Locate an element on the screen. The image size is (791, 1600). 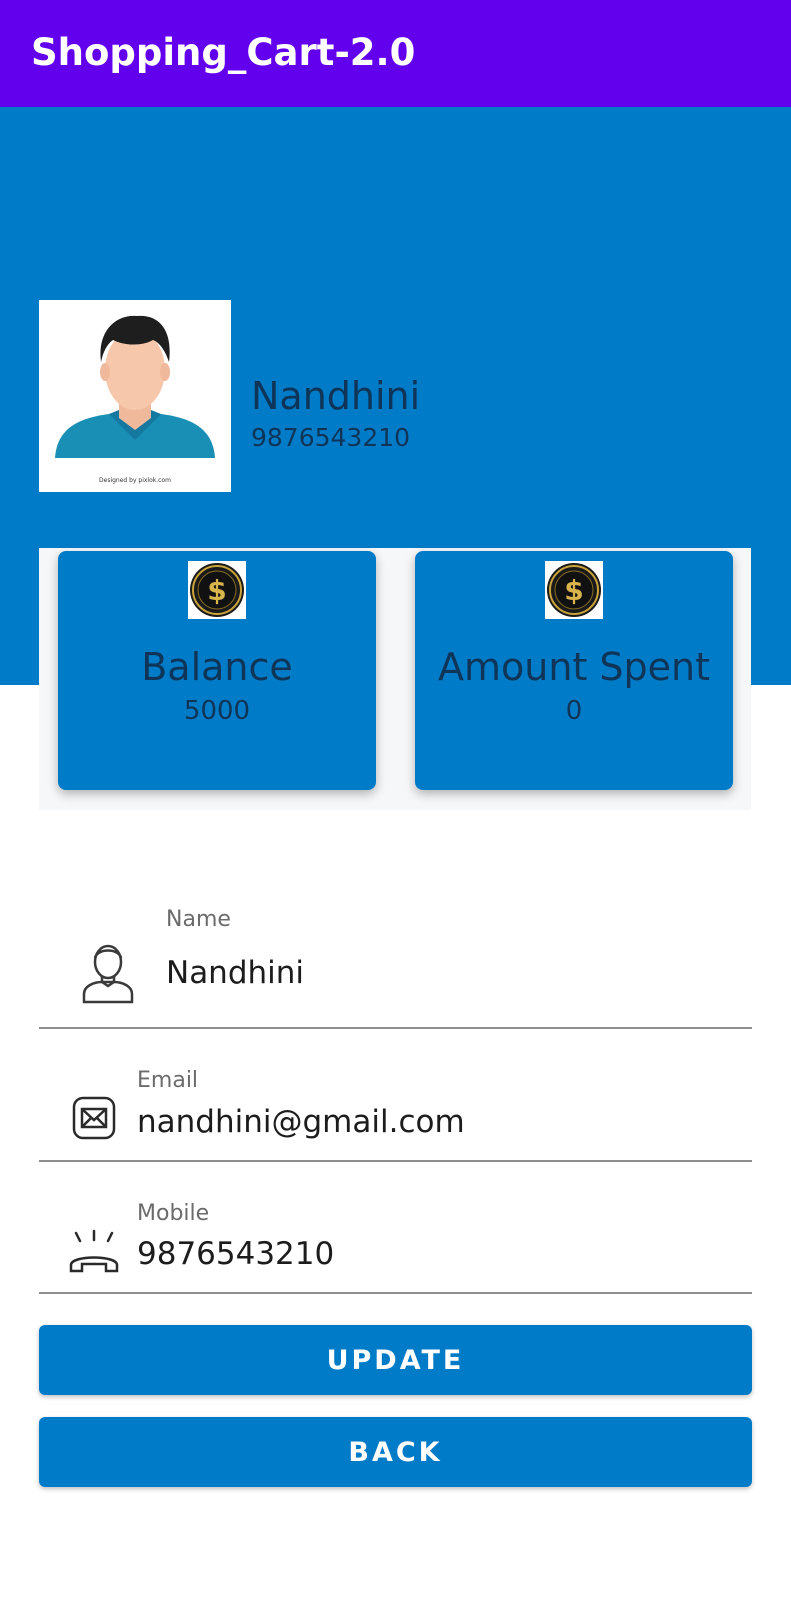
mobile-label: Mobile is located at coordinates (173, 1213).